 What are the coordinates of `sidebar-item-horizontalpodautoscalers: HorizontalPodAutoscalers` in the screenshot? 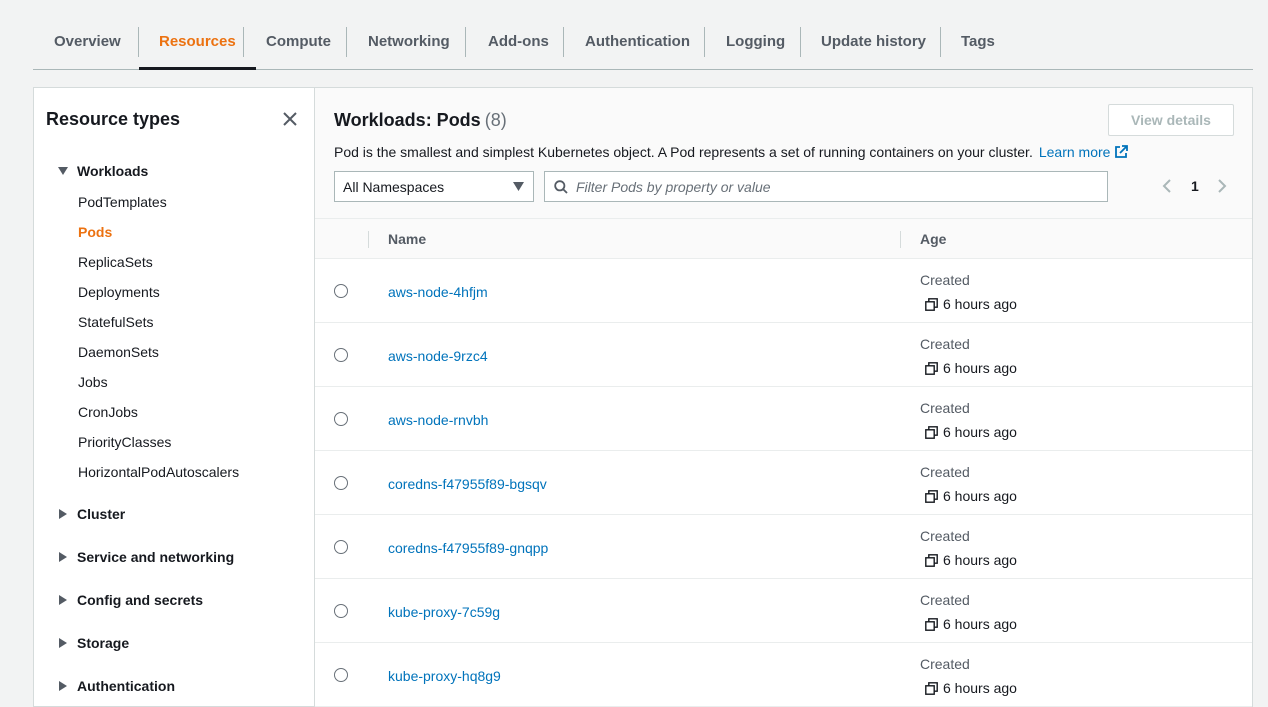 It's located at (158, 472).